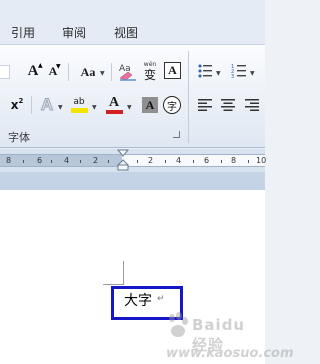 The width and height of the screenshot is (320, 364). What do you see at coordinates (150, 64) in the screenshot?
I see `phonetic-top-text: wén` at bounding box center [150, 64].